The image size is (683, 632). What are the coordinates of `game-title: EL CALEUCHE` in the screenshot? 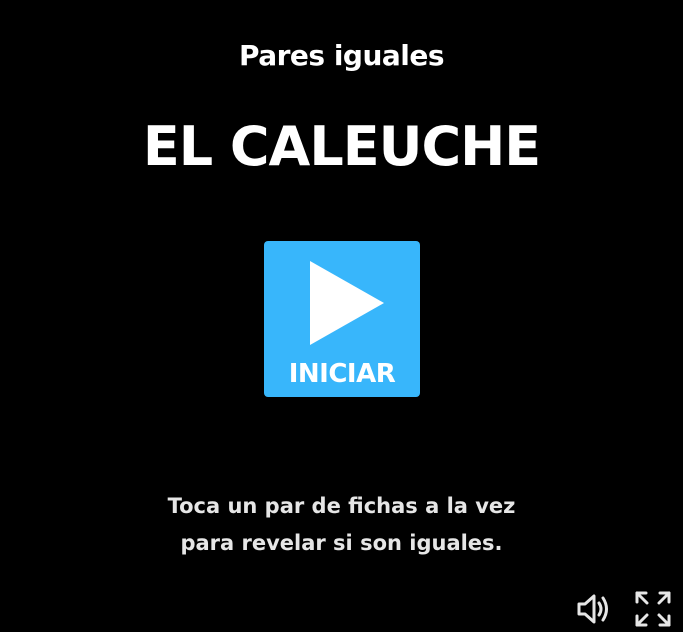 It's located at (341, 146).